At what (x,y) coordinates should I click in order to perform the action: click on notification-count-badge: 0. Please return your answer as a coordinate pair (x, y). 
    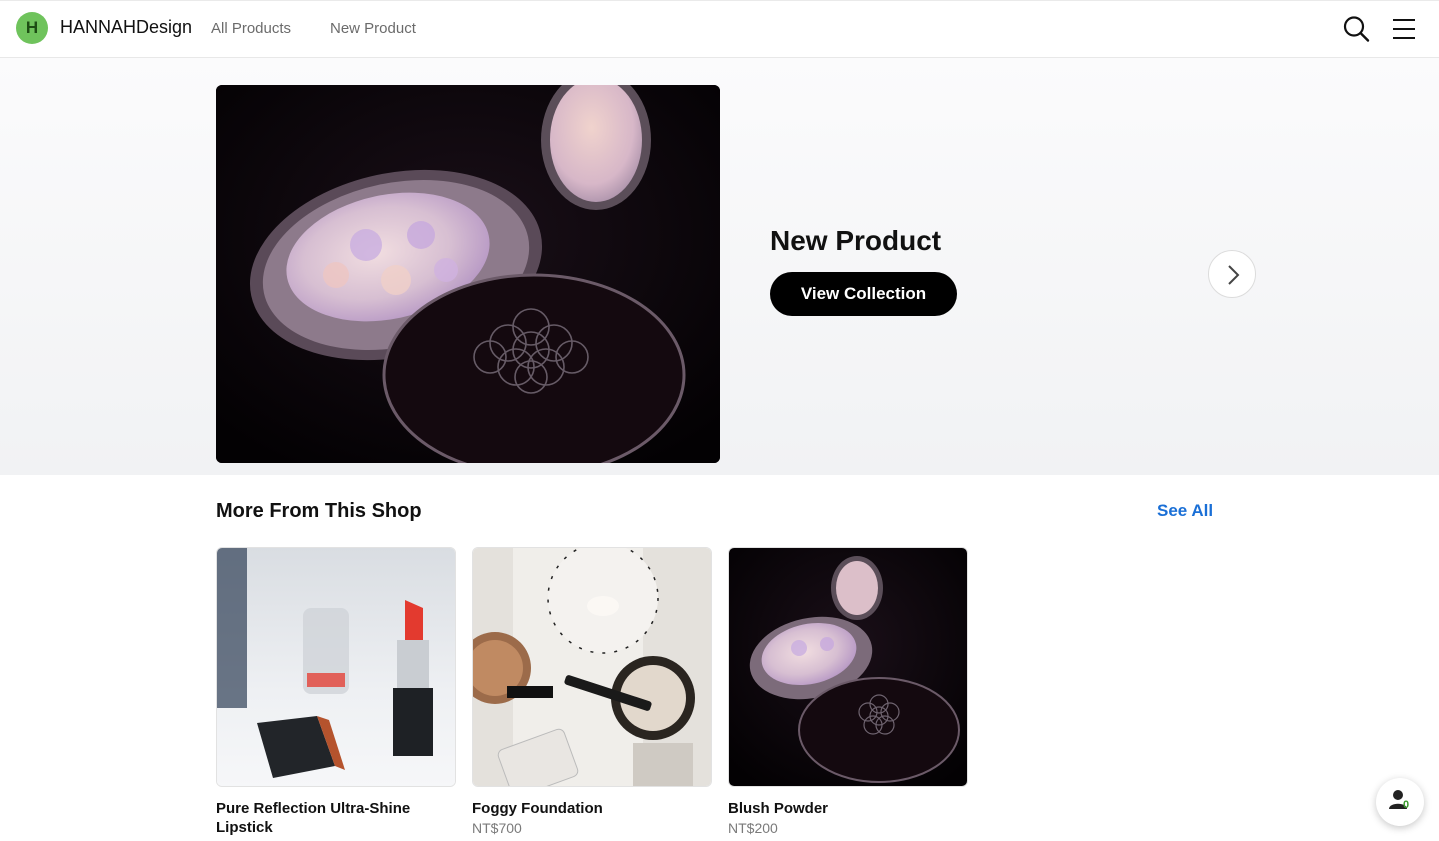
    Looking at the image, I should click on (1406, 805).